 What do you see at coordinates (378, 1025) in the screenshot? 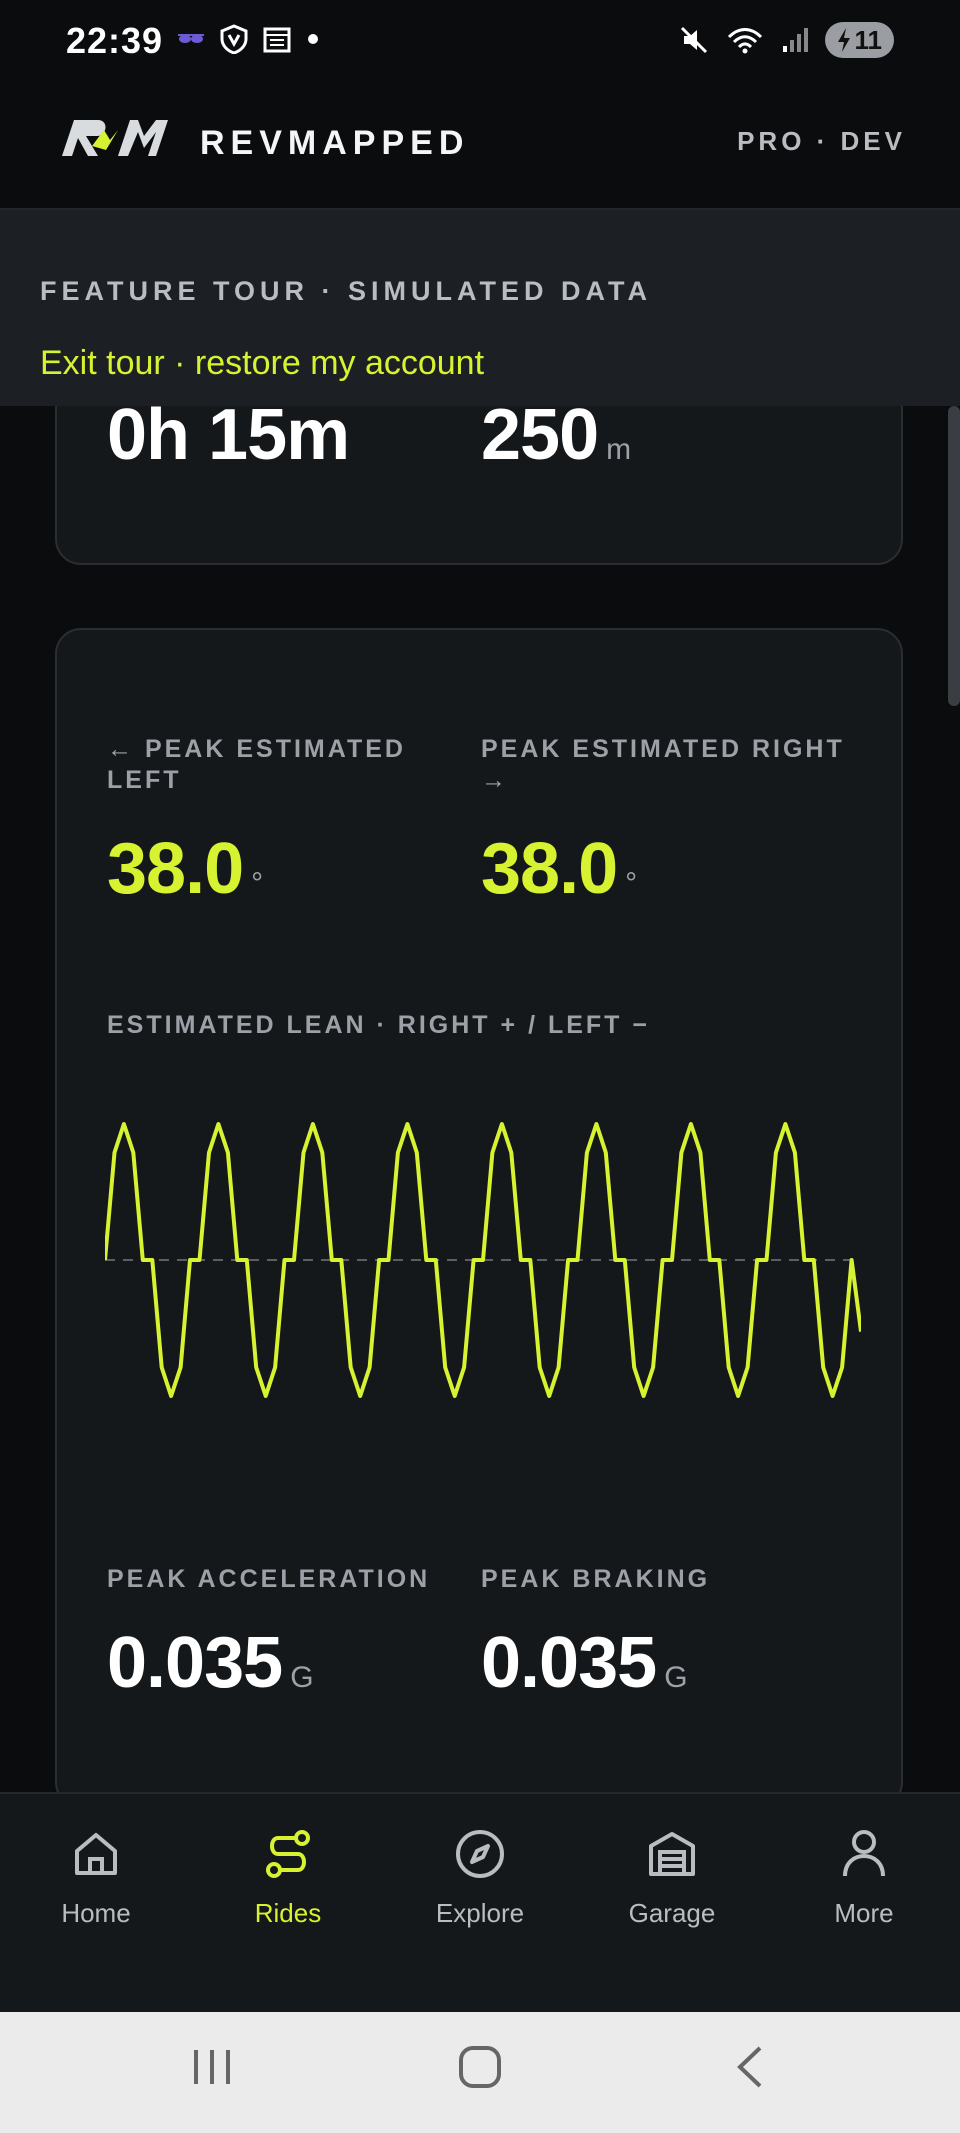
I see `lean-chart-label: ESTIMATED LEAN · RIGHT + / LEFT −` at bounding box center [378, 1025].